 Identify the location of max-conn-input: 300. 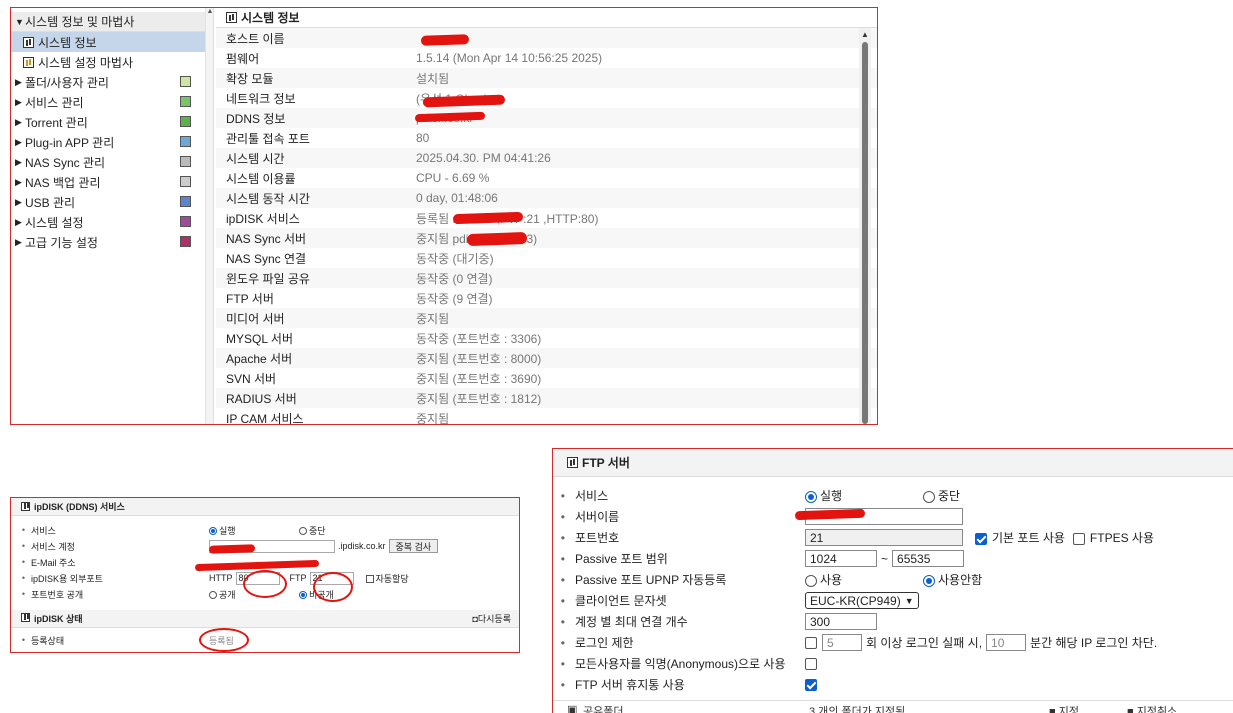
(841, 621).